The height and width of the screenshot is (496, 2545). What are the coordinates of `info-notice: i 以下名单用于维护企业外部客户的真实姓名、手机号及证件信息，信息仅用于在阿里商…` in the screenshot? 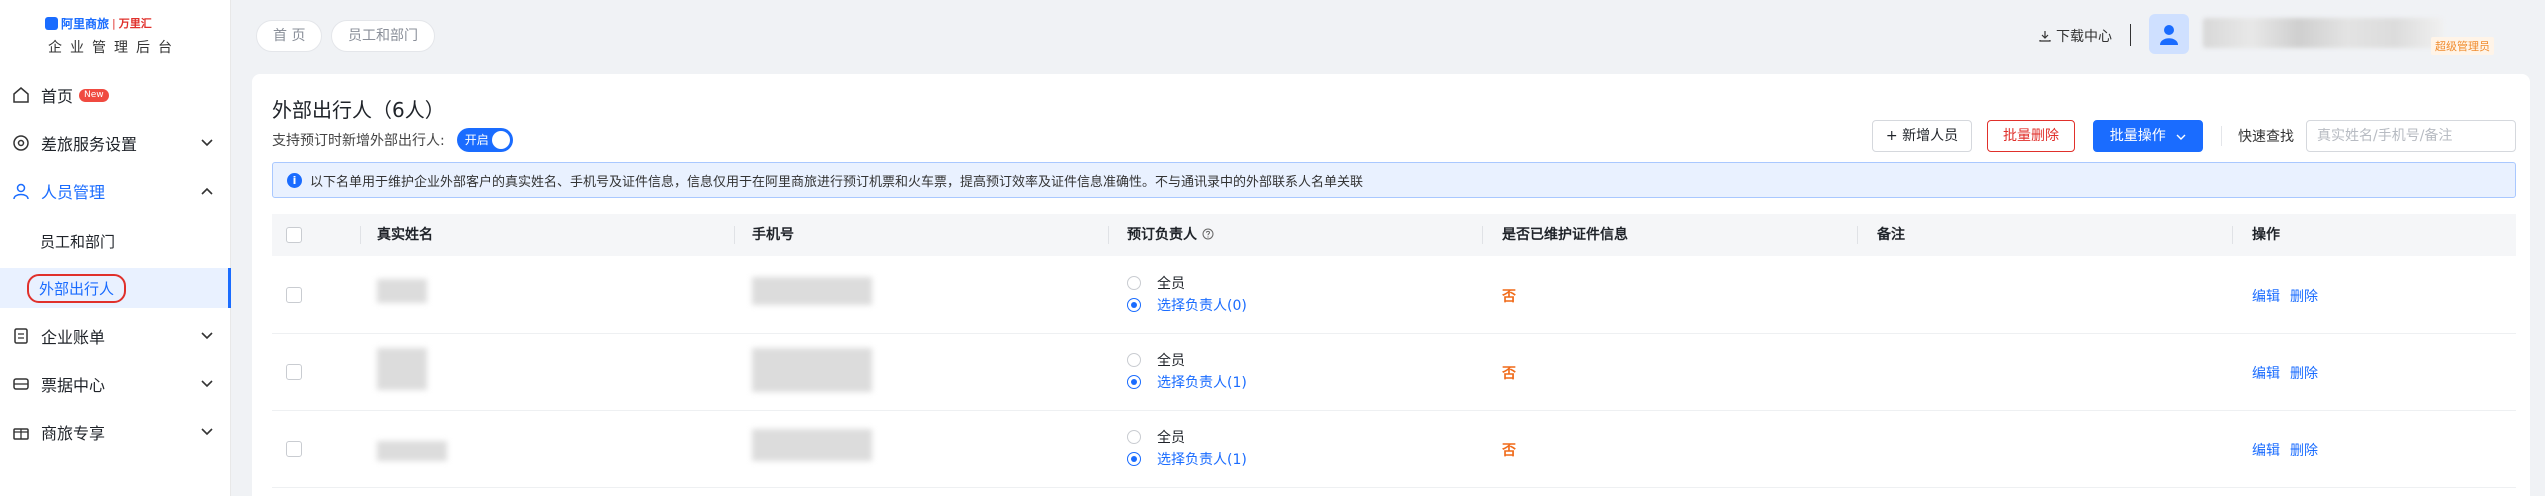 It's located at (1394, 180).